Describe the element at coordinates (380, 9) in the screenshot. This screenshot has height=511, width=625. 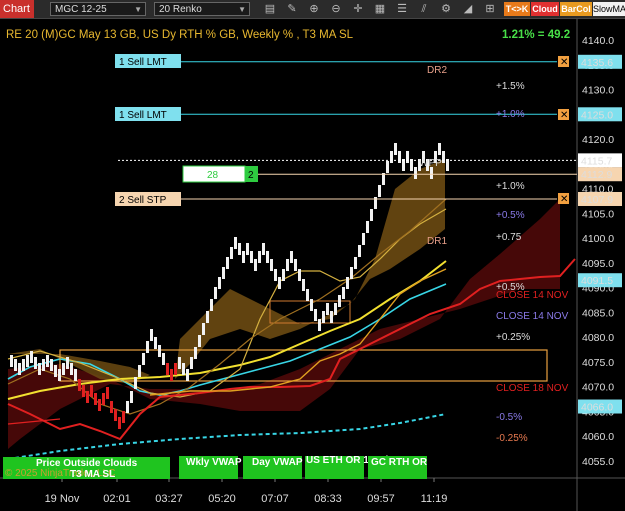
I see `templates-icon: ▦` at that location.